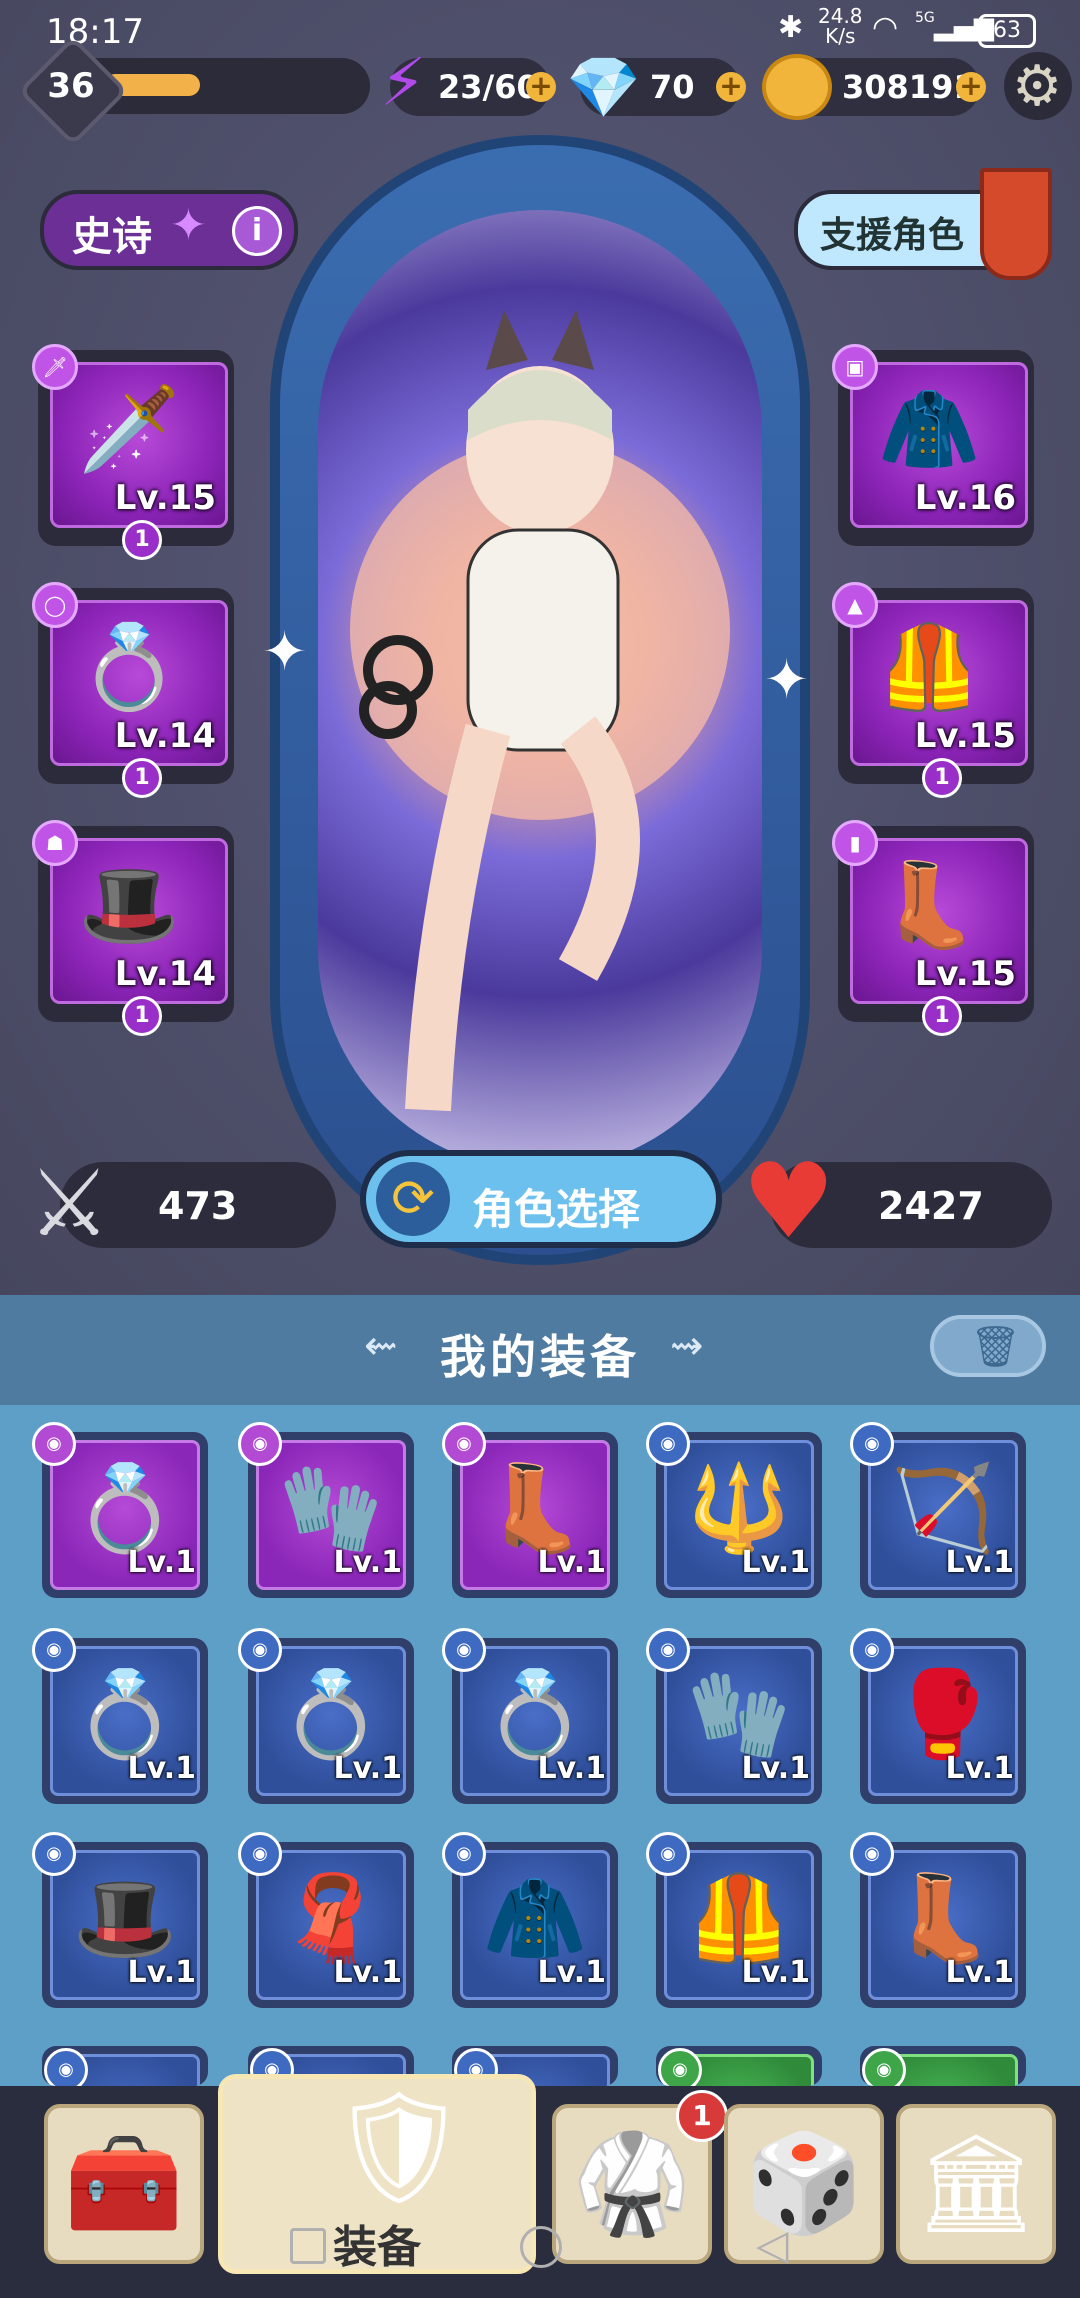  I want to click on inventory-item: ◉ 🧥 Lv.1, so click(530, 1920).